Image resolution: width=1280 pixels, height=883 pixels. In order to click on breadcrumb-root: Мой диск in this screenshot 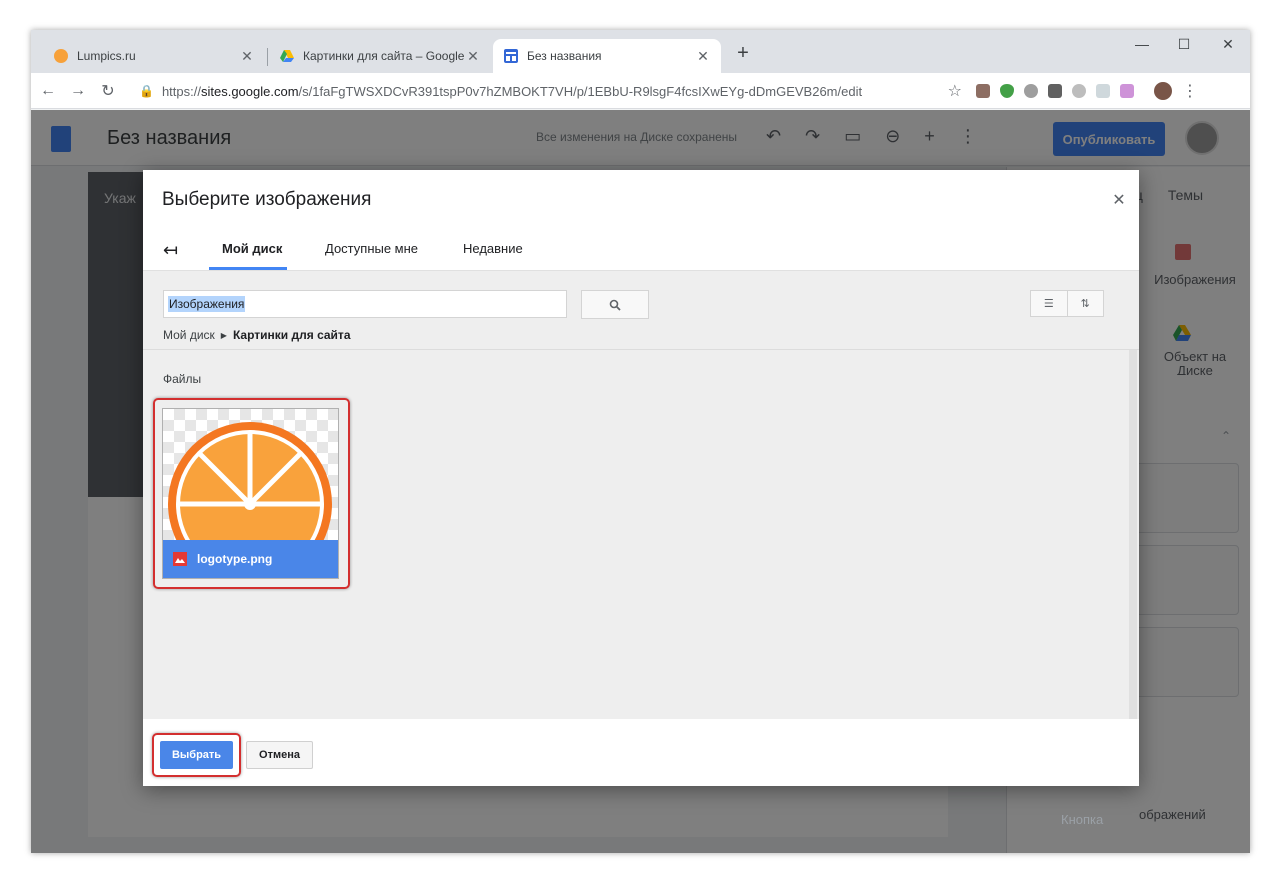, I will do `click(189, 335)`.